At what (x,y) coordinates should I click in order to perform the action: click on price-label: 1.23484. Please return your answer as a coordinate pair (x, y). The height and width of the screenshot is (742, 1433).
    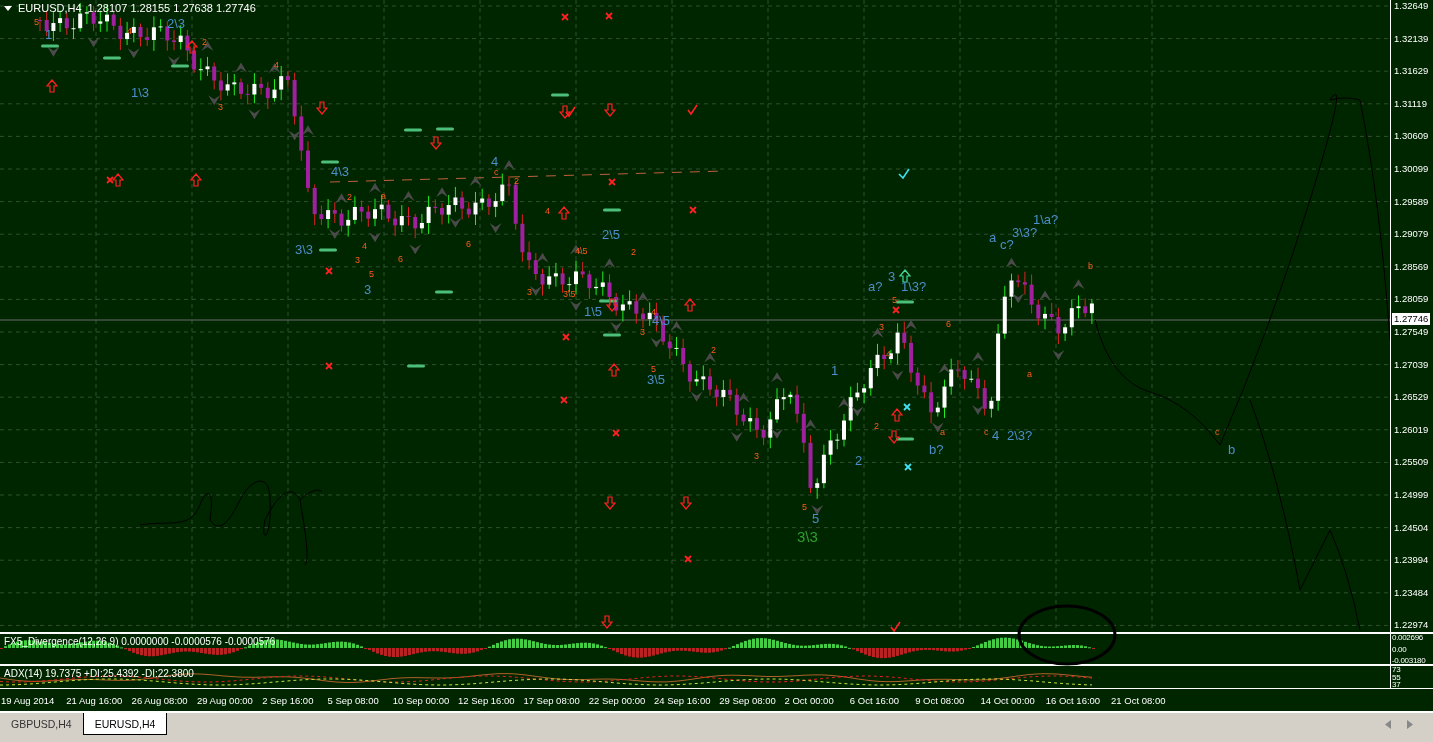
    Looking at the image, I should click on (1411, 592).